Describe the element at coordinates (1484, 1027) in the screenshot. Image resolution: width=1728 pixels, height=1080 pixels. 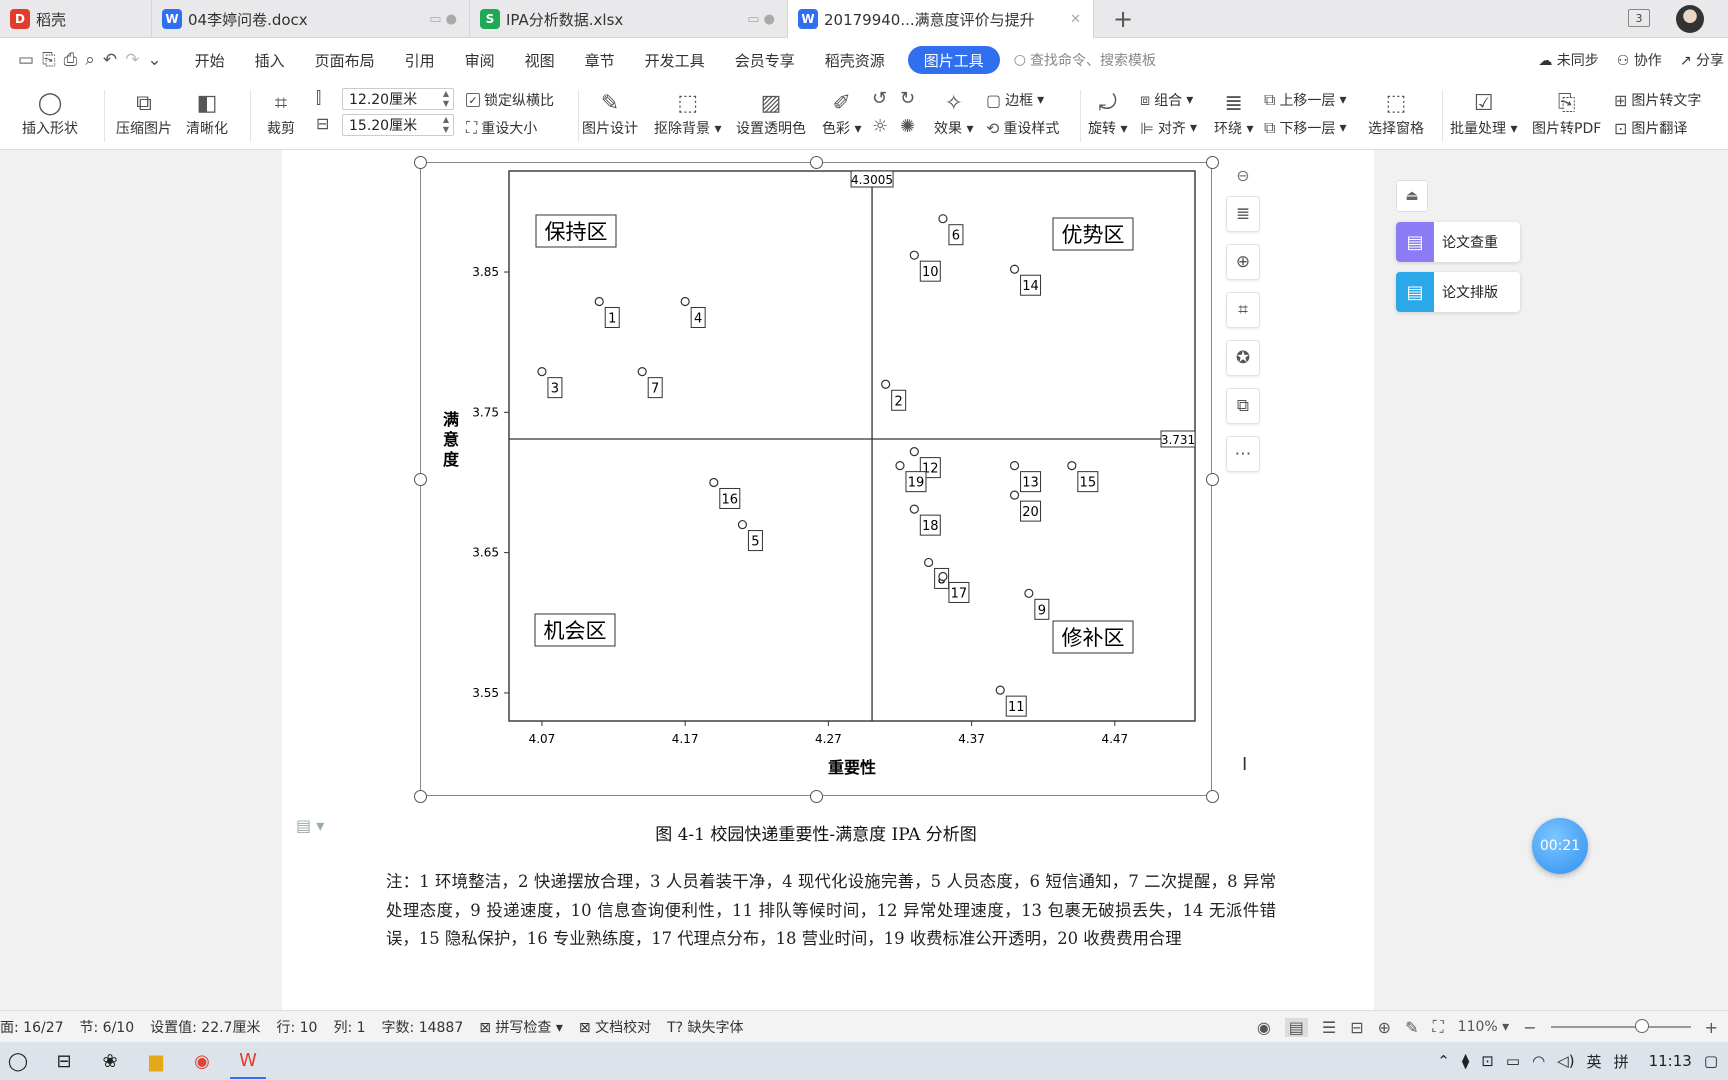
I see `zoom-level: 110% ▾` at that location.